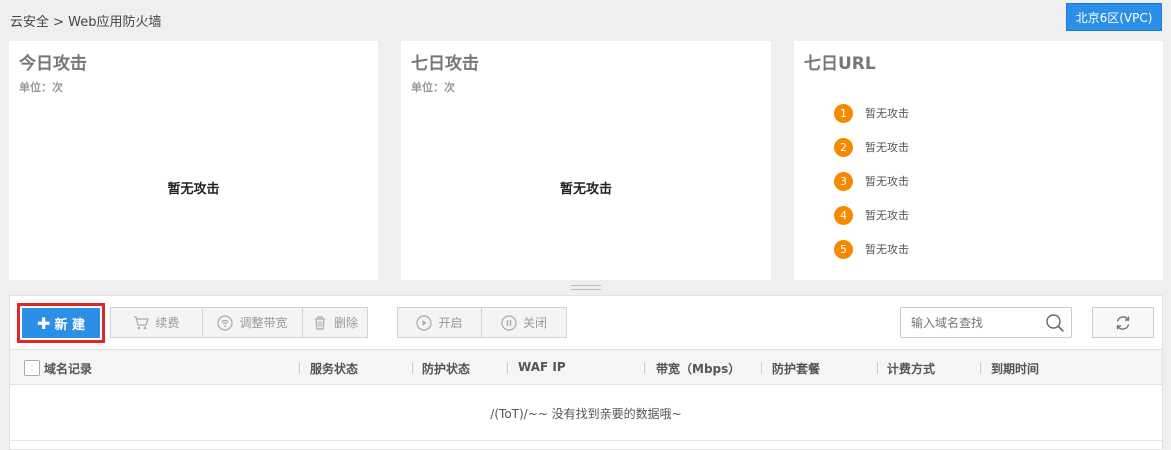 The height and width of the screenshot is (450, 1171). What do you see at coordinates (142, 322) in the screenshot?
I see `cart-icon` at bounding box center [142, 322].